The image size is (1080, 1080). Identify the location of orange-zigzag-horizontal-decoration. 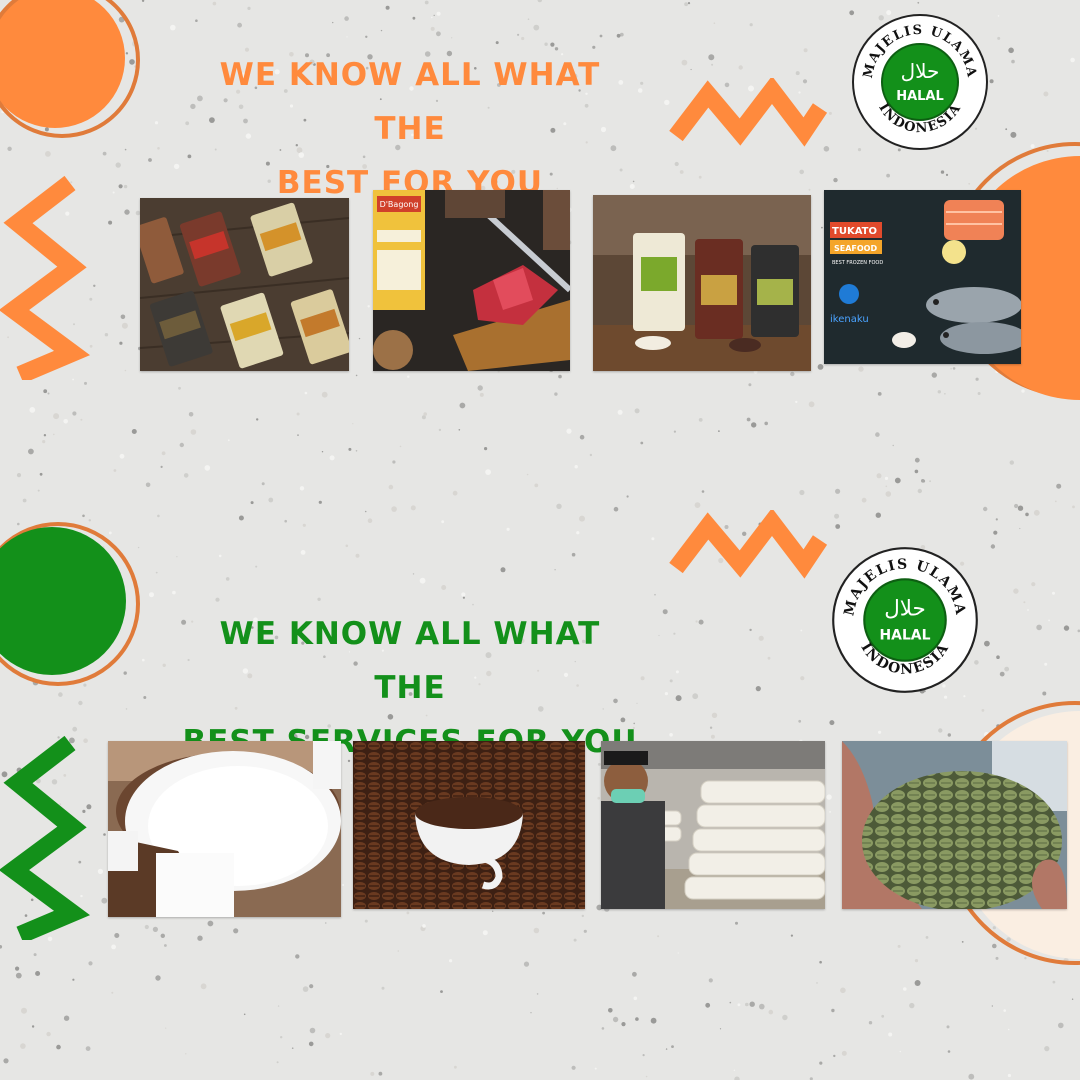
(748, 112).